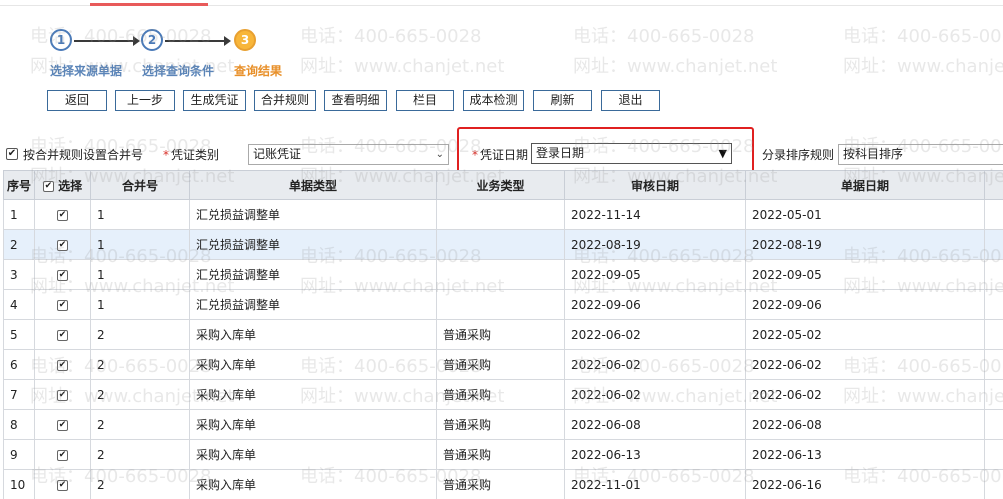  Describe the element at coordinates (655, 424) in the screenshot. I see `cell-audit-date: 2022-06-08` at that location.